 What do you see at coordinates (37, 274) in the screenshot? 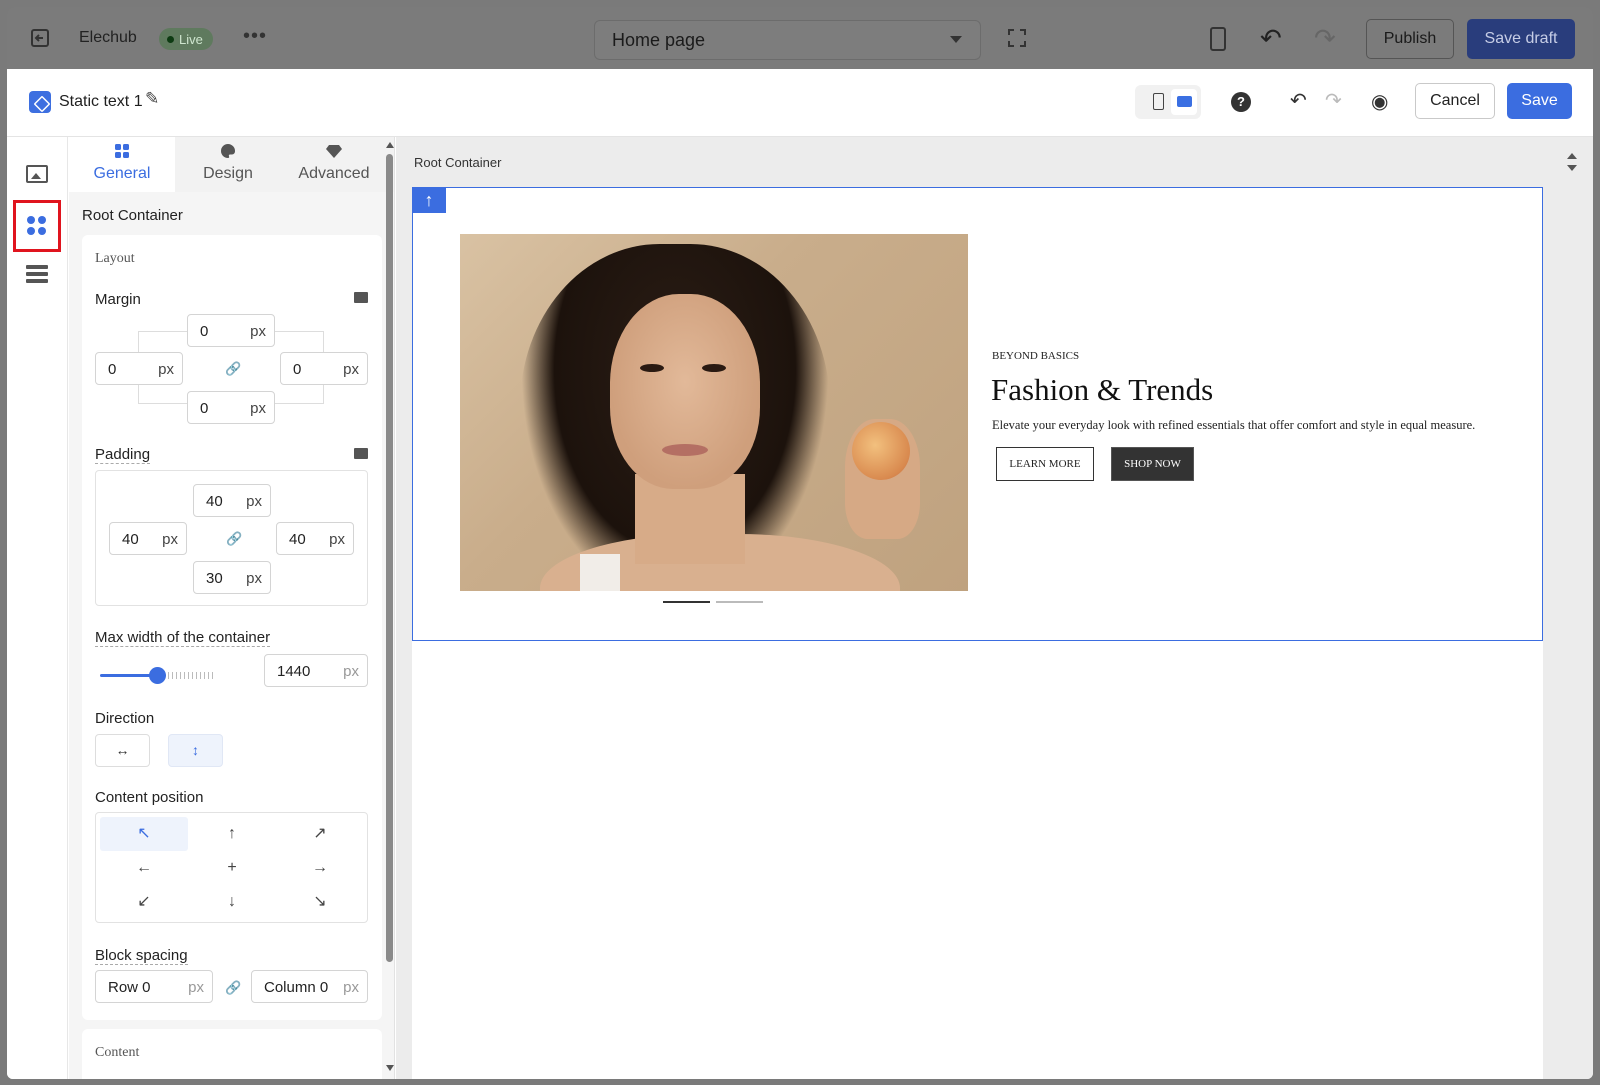
I see `sections-list-icon` at bounding box center [37, 274].